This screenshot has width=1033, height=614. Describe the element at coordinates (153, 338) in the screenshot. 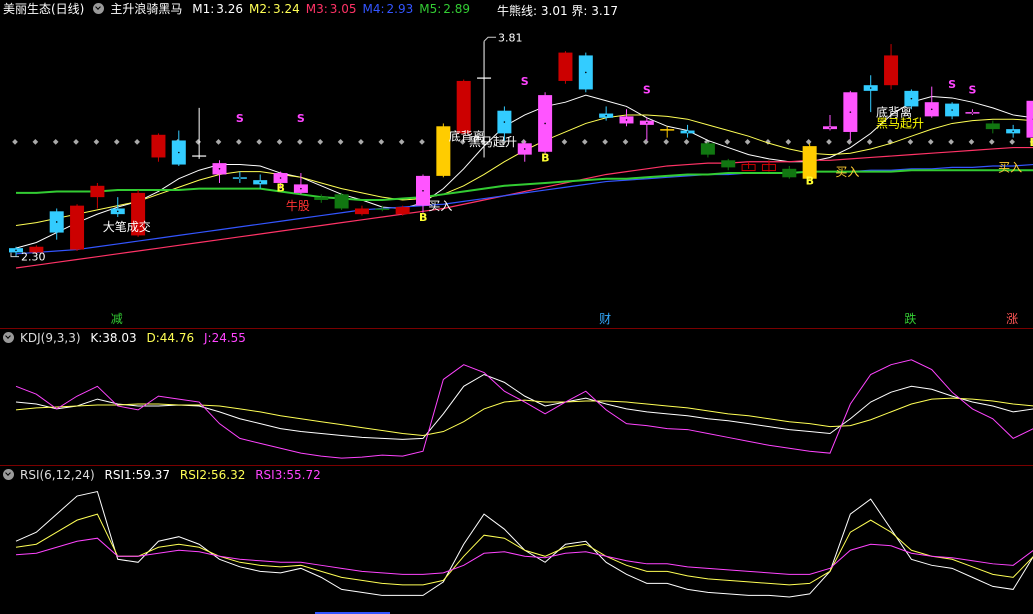

I see `kdj-d-label: D:` at that location.